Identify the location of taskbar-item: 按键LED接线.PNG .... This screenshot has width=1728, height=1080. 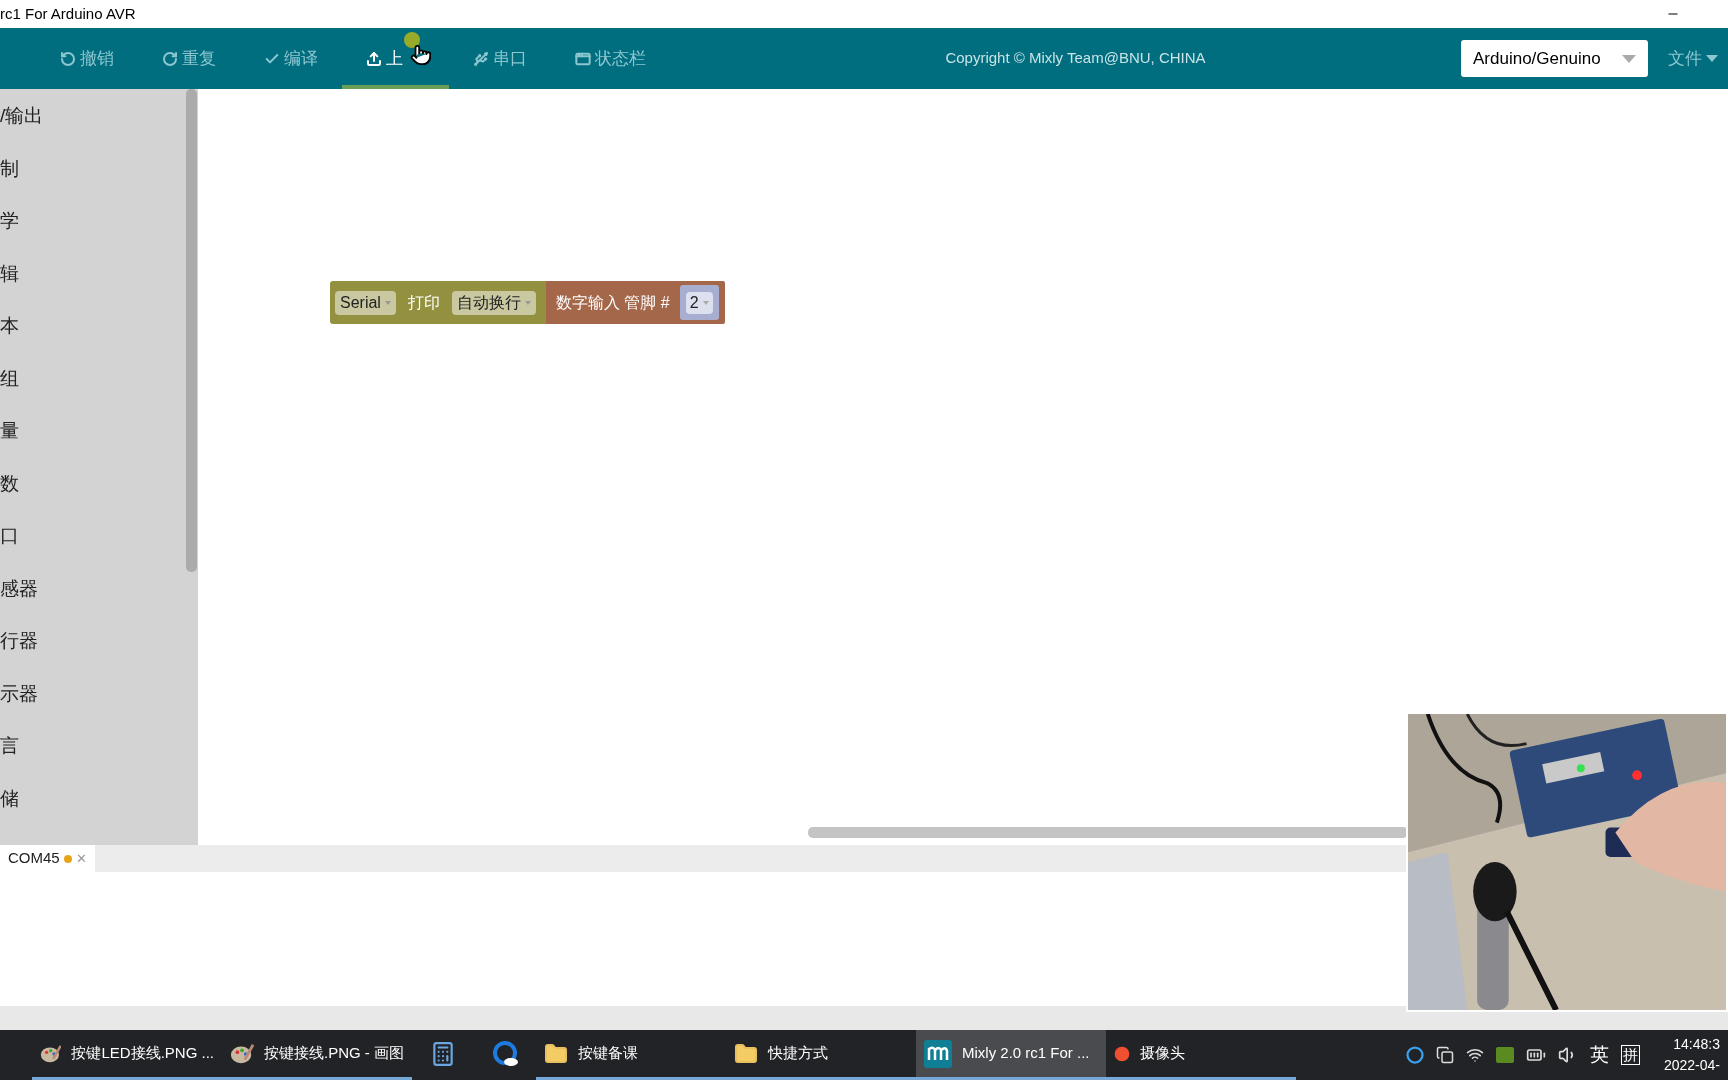
(127, 1055).